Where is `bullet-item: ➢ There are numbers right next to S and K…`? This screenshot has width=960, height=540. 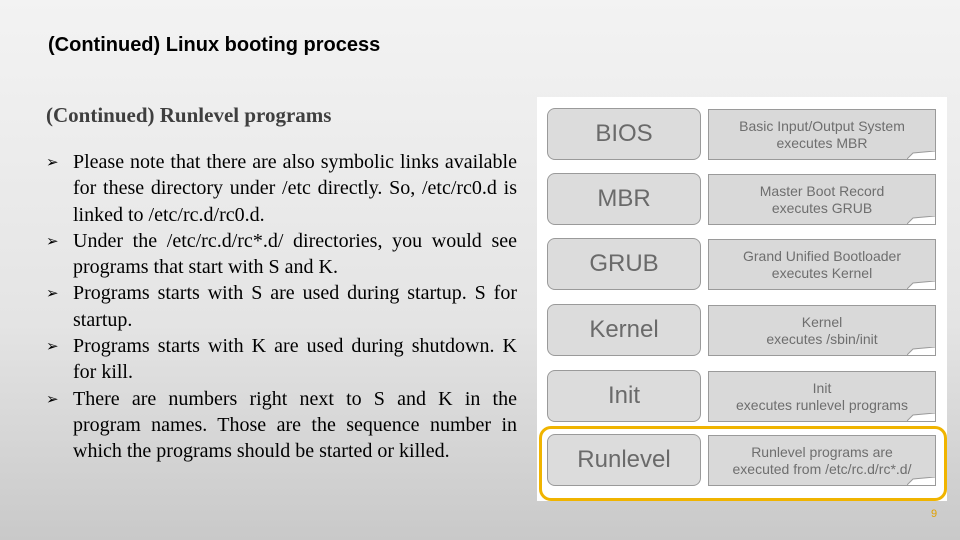
bullet-item: ➢ There are numbers right next to S and K… is located at coordinates (281, 425).